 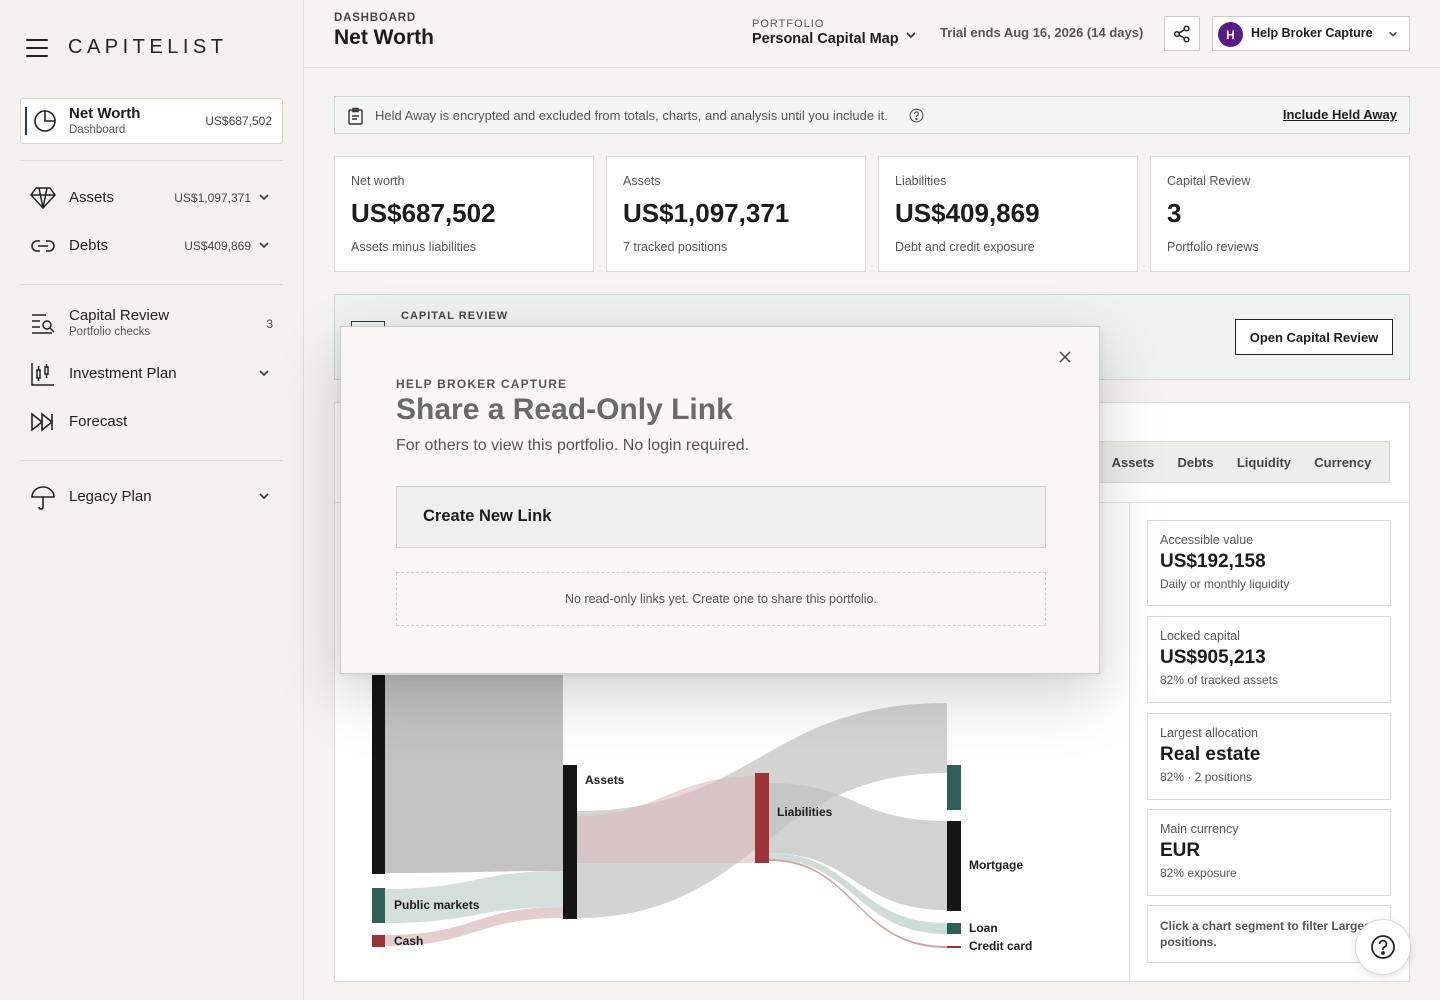 What do you see at coordinates (269, 324) in the screenshot?
I see `count-badge: 3` at bounding box center [269, 324].